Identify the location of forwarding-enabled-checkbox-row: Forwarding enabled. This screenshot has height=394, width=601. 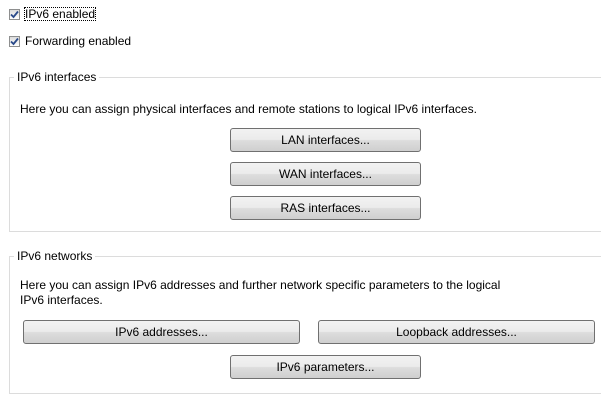
(70, 41).